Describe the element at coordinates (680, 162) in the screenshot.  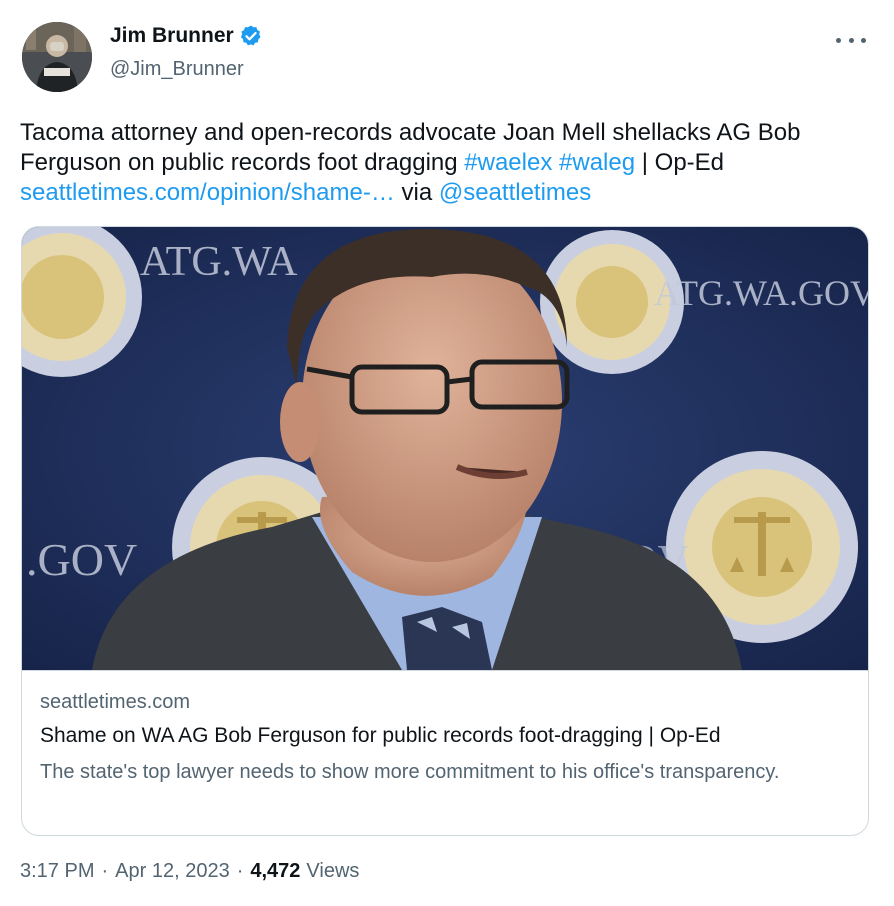
I see `tweet-text-part-2: | Op-Ed` at that location.